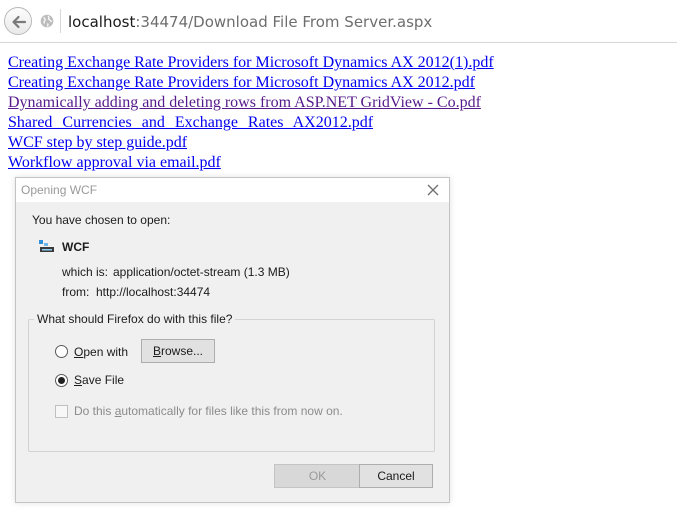  What do you see at coordinates (61, 411) in the screenshot?
I see `auto-checkbox` at bounding box center [61, 411].